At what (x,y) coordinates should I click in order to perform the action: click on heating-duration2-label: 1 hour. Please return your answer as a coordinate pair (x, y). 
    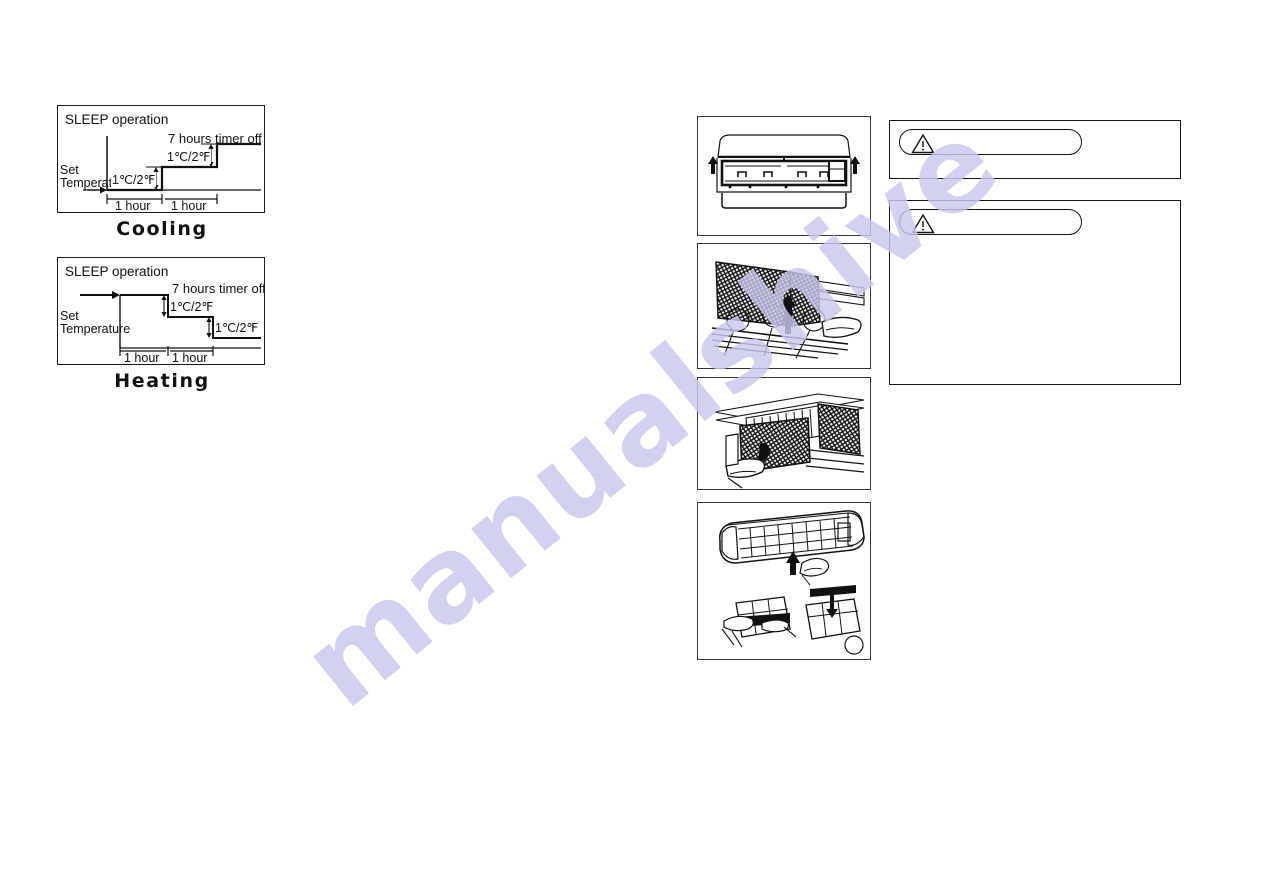
    Looking at the image, I should click on (190, 358).